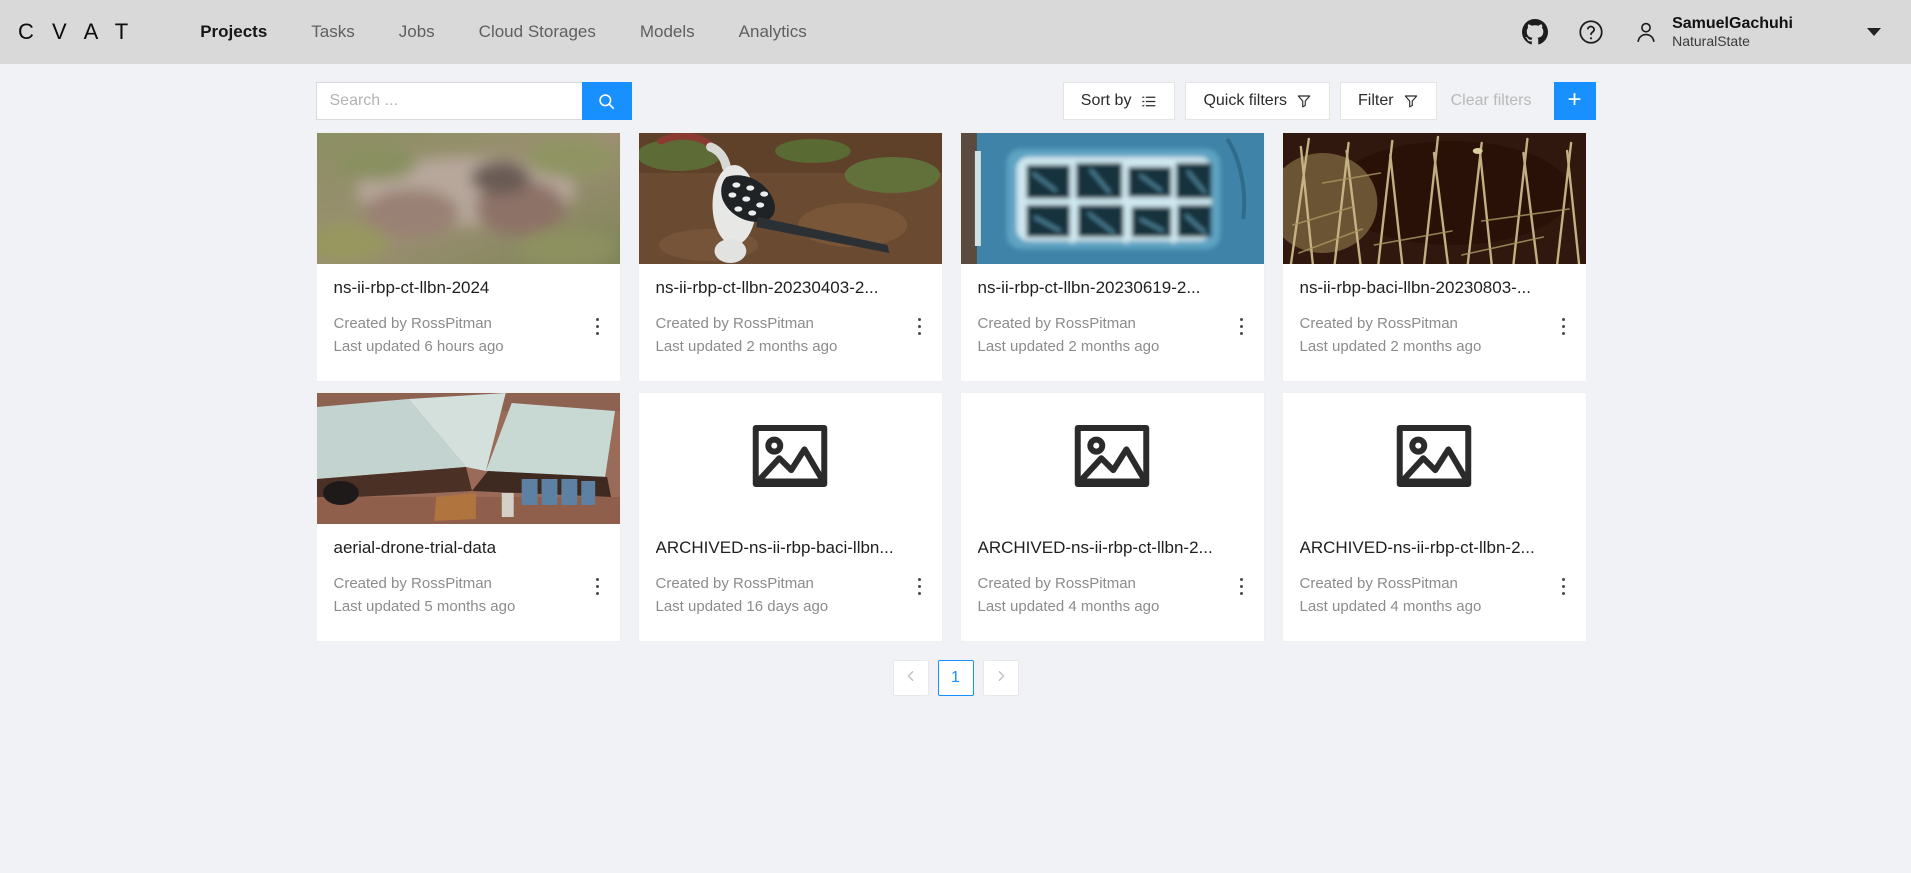 The width and height of the screenshot is (1911, 873). What do you see at coordinates (424, 607) in the screenshot?
I see `project-last-updated: Last updated 5 months ago` at bounding box center [424, 607].